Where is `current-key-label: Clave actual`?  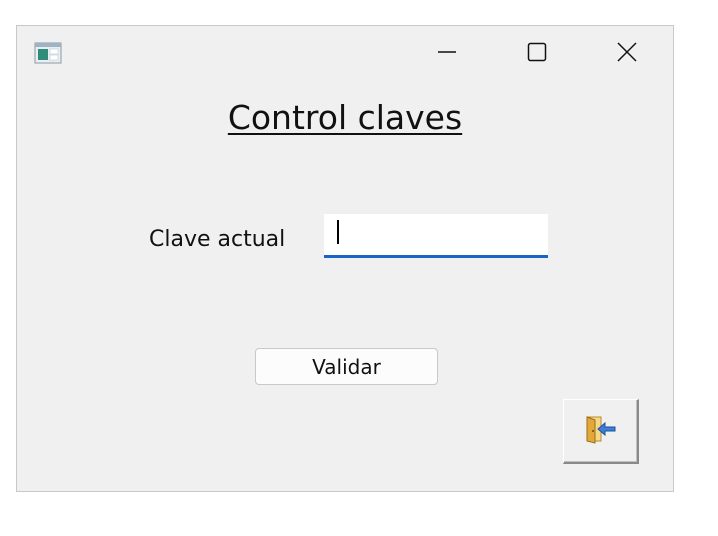 current-key-label: Clave actual is located at coordinates (217, 239).